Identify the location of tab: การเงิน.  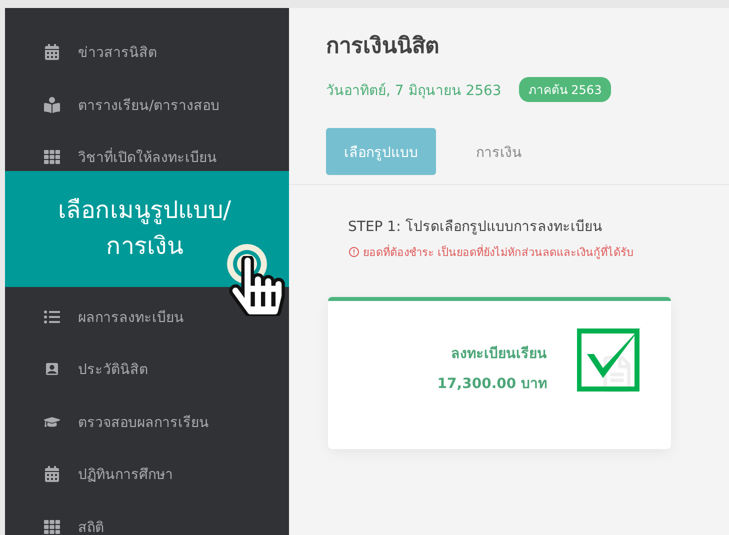
(499, 151).